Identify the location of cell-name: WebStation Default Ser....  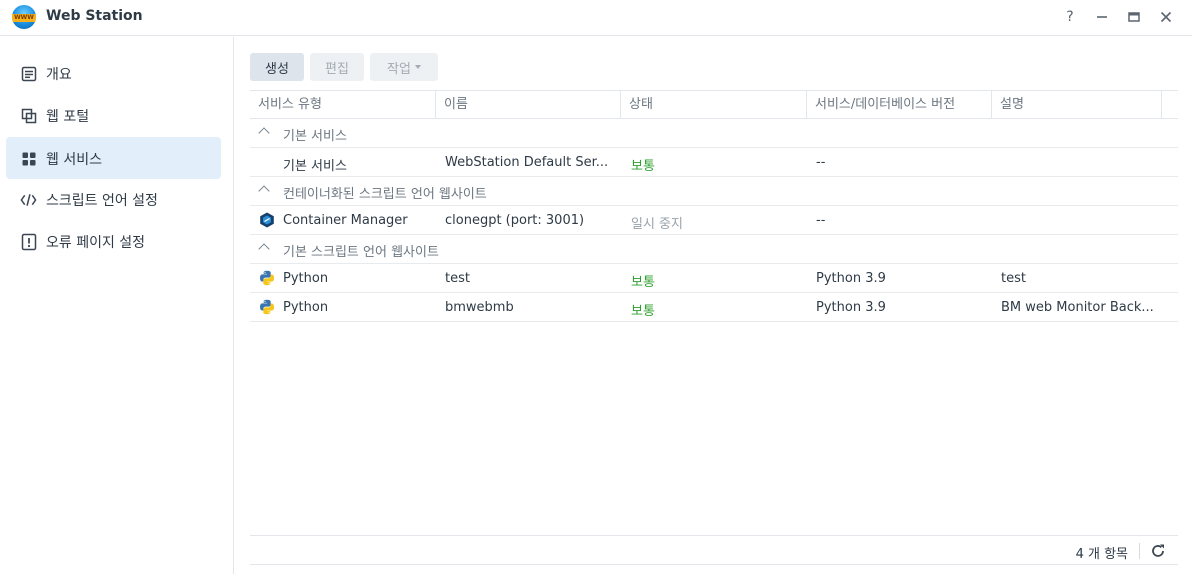
(527, 162).